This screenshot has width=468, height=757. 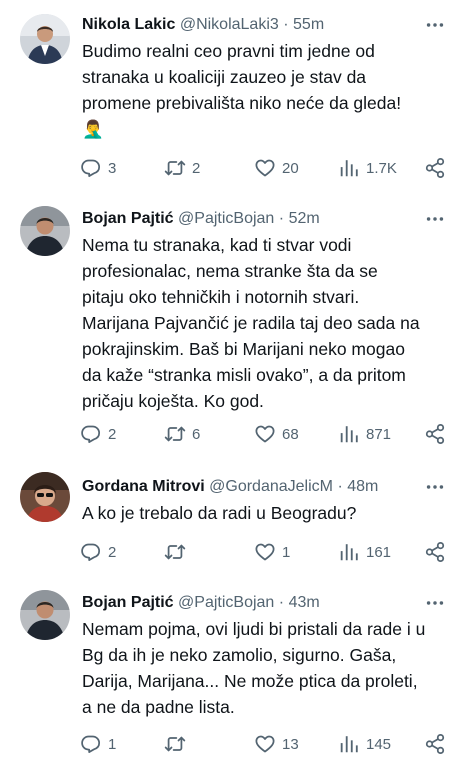 I want to click on display-name: Gordana Mitrovi, so click(x=143, y=486).